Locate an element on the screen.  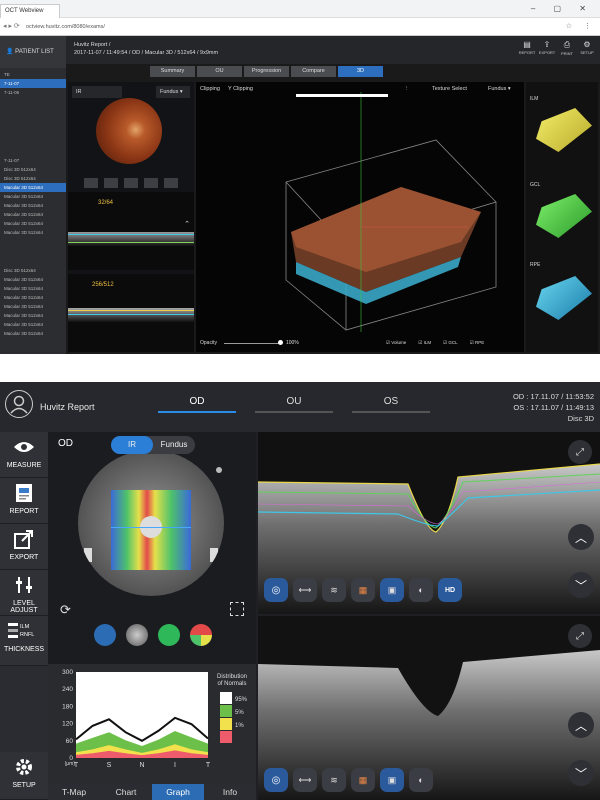
thickness-button: ILM RNFL THICKNESS is located at coordinates (24, 641).